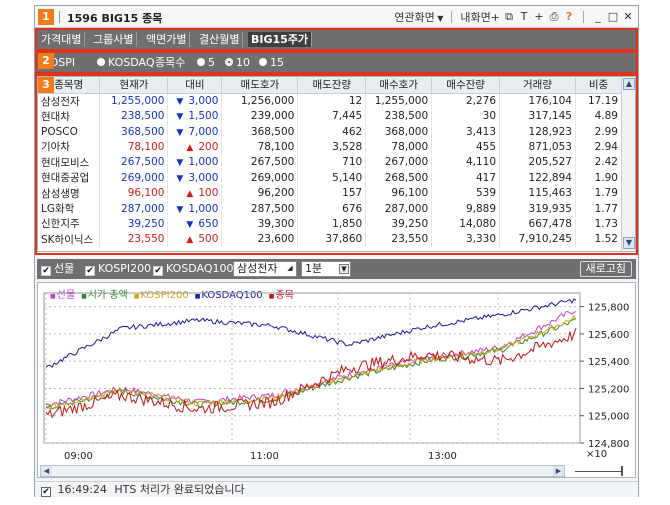  I want to click on y-tick-label: 125,800, so click(608, 308).